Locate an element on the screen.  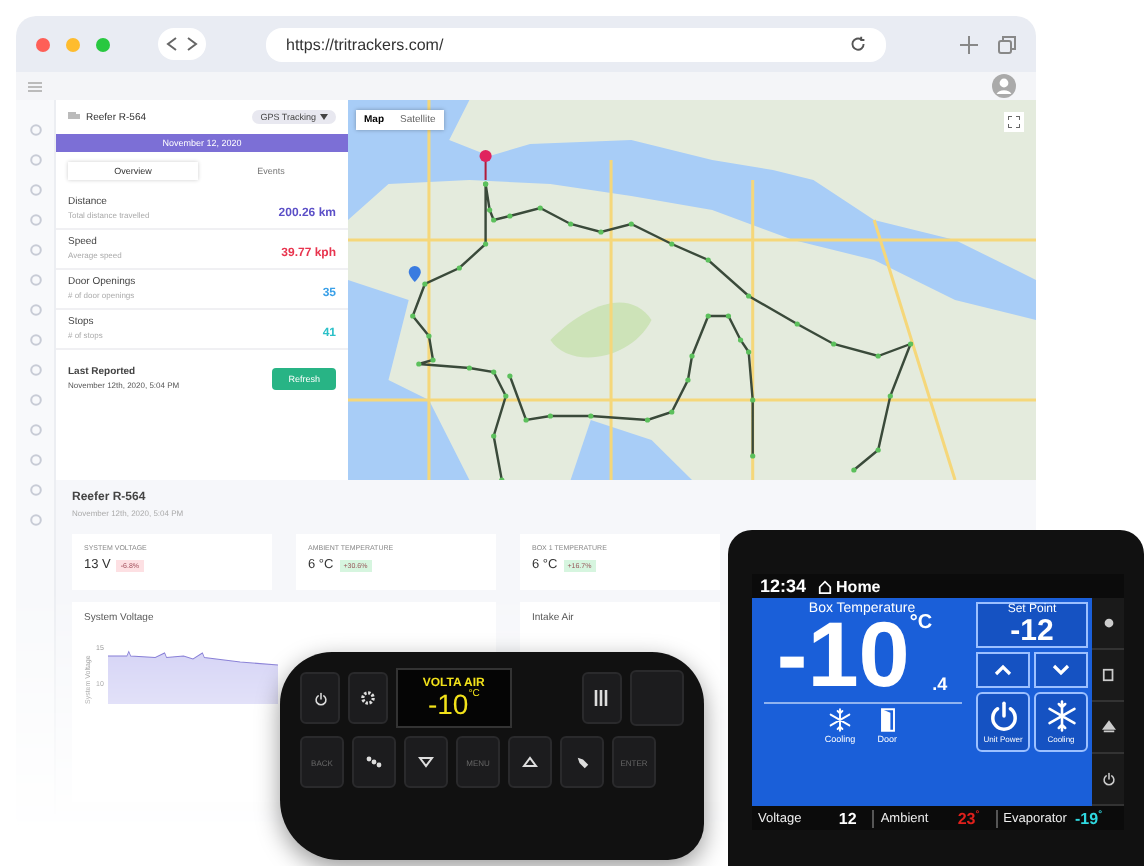
avatar-icon is located at coordinates (1004, 86).